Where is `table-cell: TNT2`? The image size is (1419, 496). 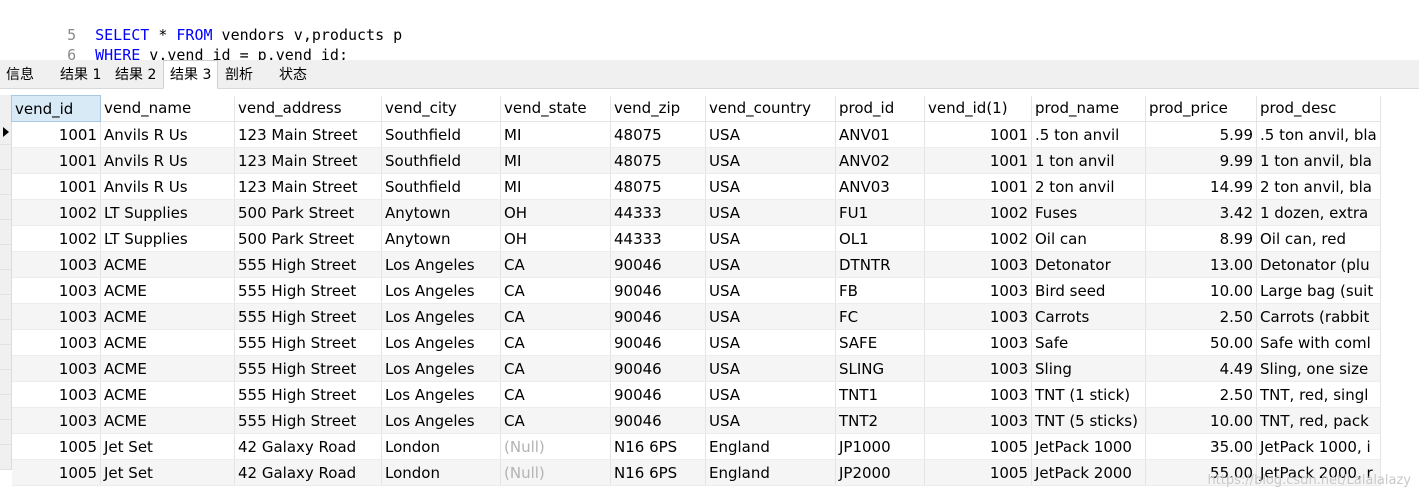 table-cell: TNT2 is located at coordinates (880, 420).